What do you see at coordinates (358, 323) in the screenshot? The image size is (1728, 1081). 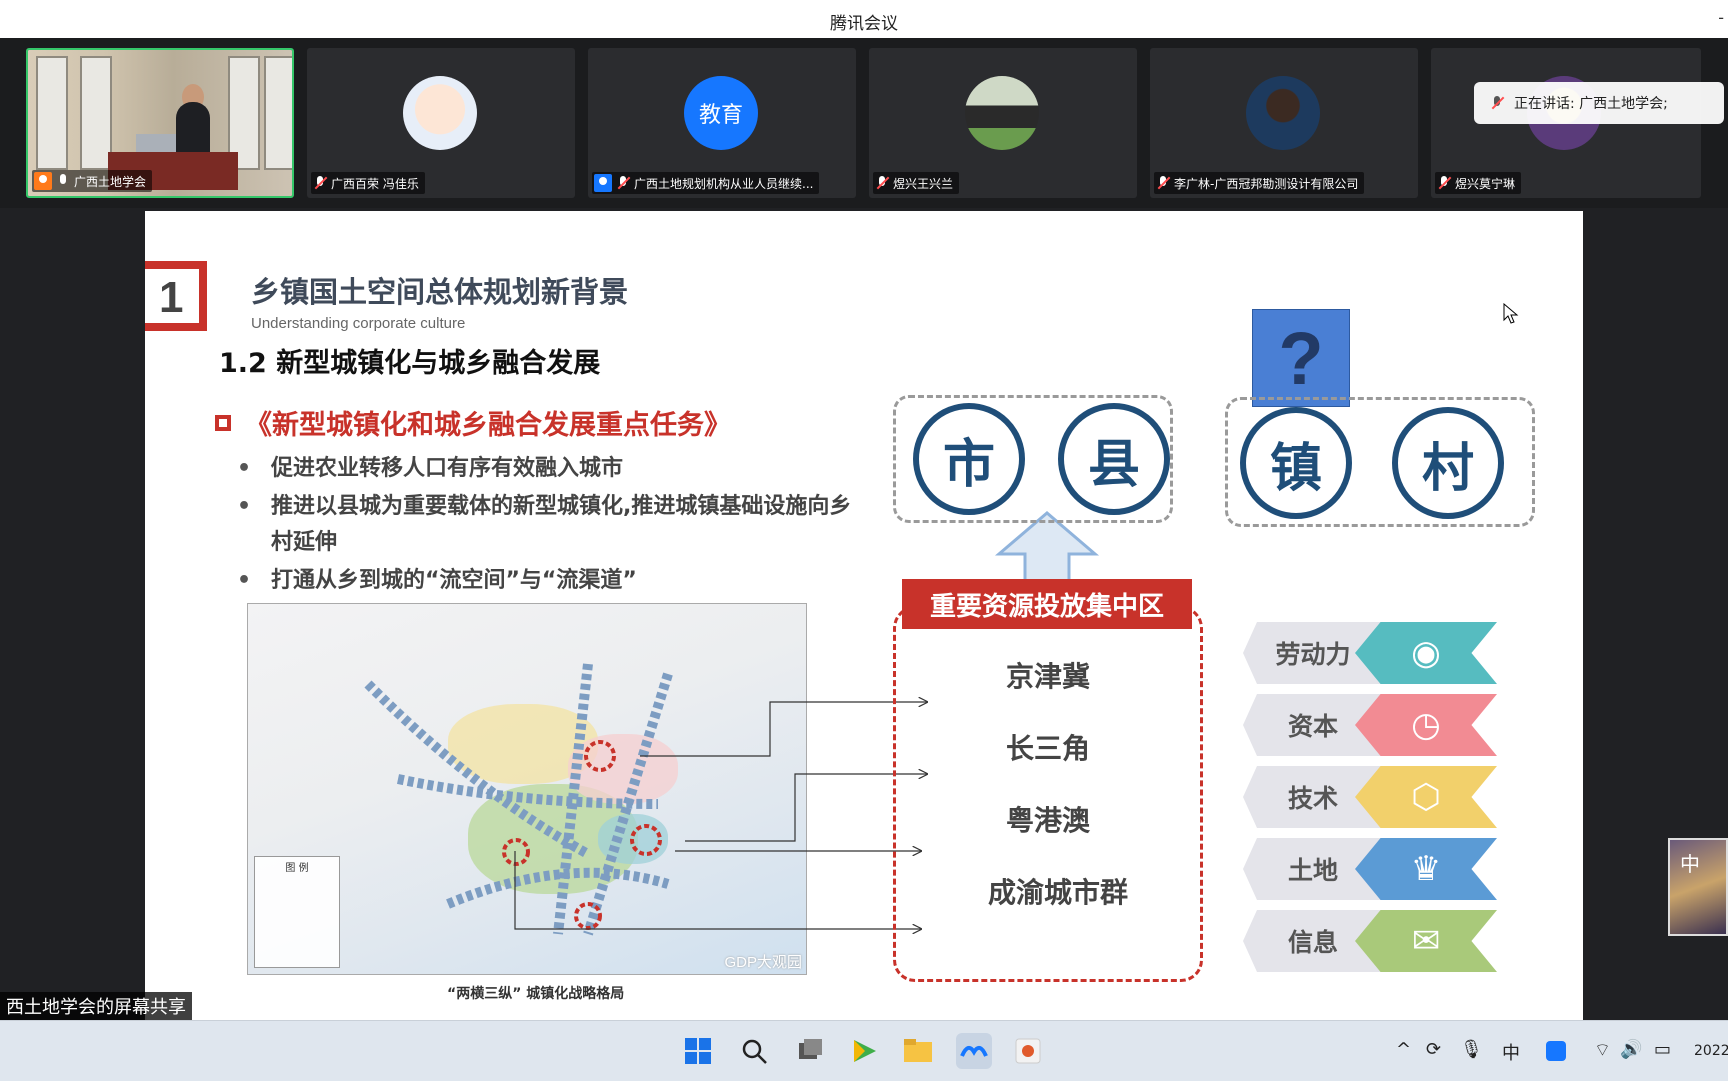 I see `slide-subtitle: Understanding corporate culture` at bounding box center [358, 323].